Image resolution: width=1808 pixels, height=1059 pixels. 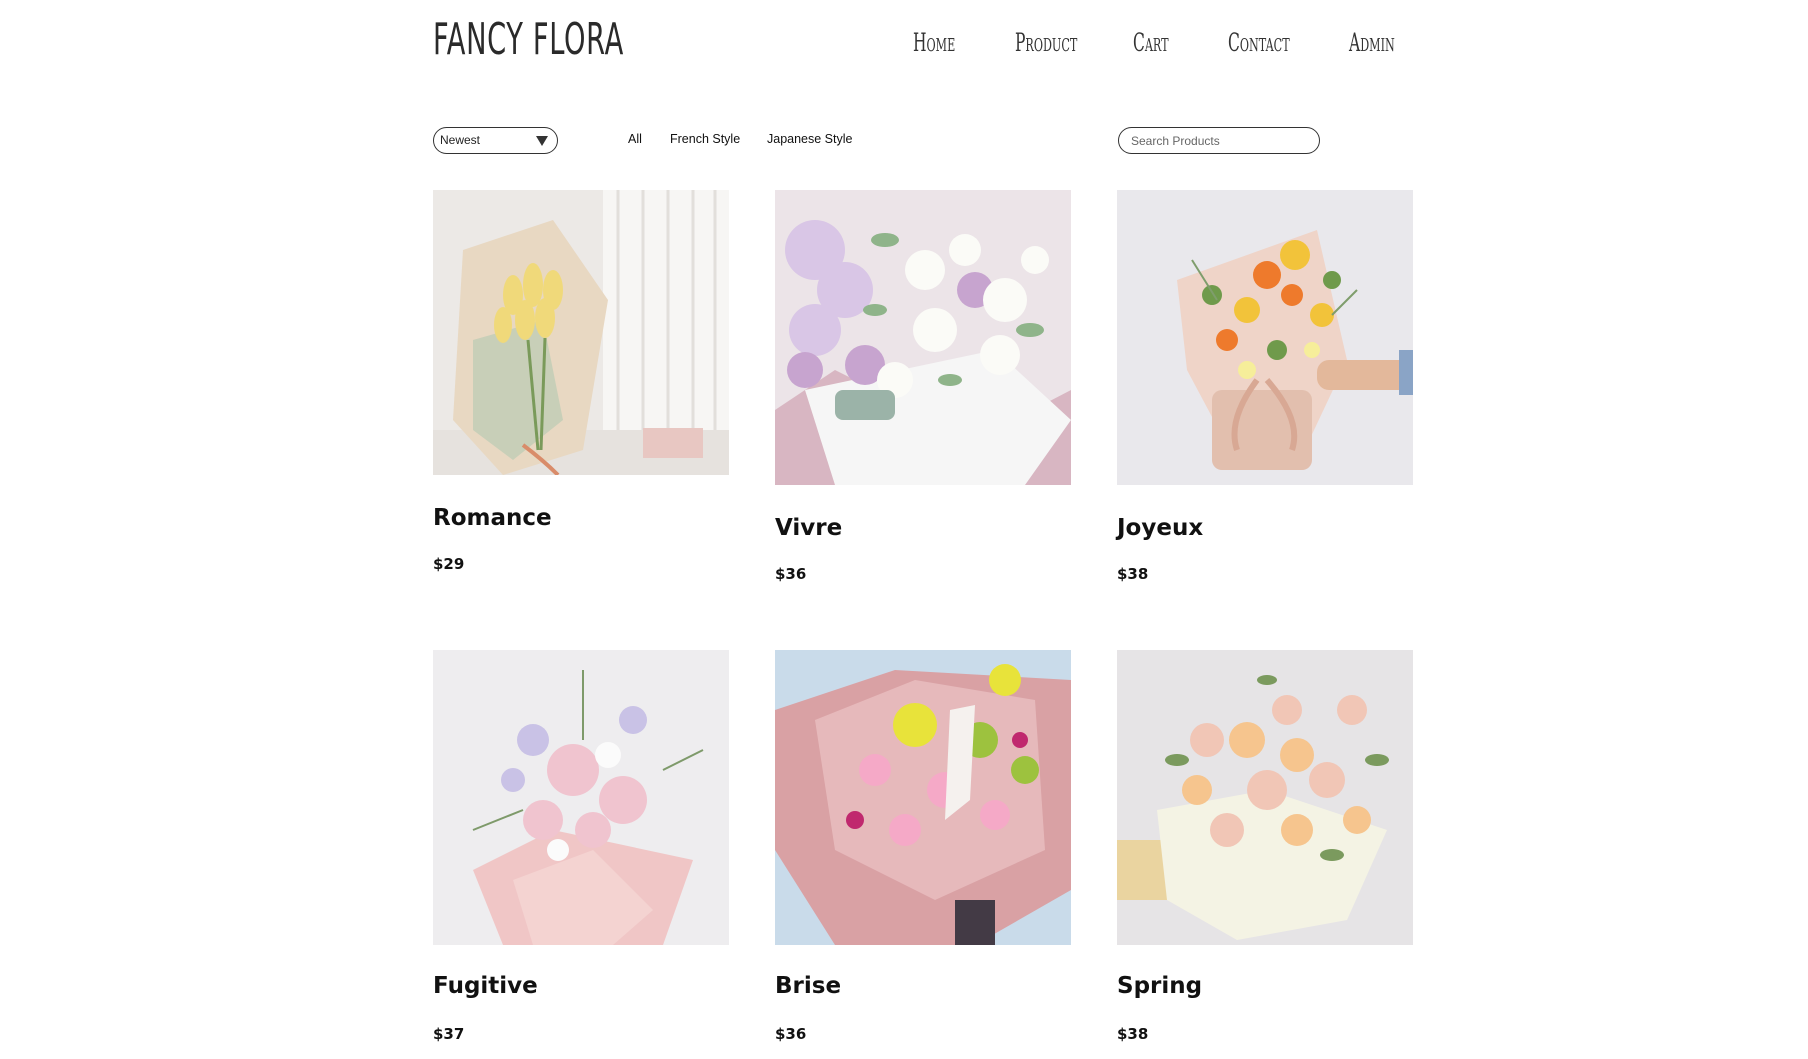 I want to click on product-name: Vivre, so click(x=808, y=528).